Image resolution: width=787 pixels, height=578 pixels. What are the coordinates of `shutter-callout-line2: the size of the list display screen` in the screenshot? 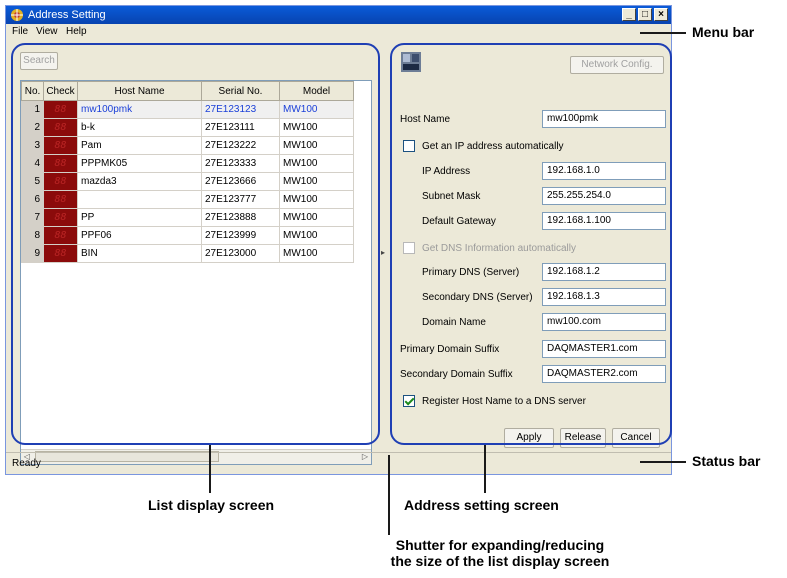 It's located at (500, 561).